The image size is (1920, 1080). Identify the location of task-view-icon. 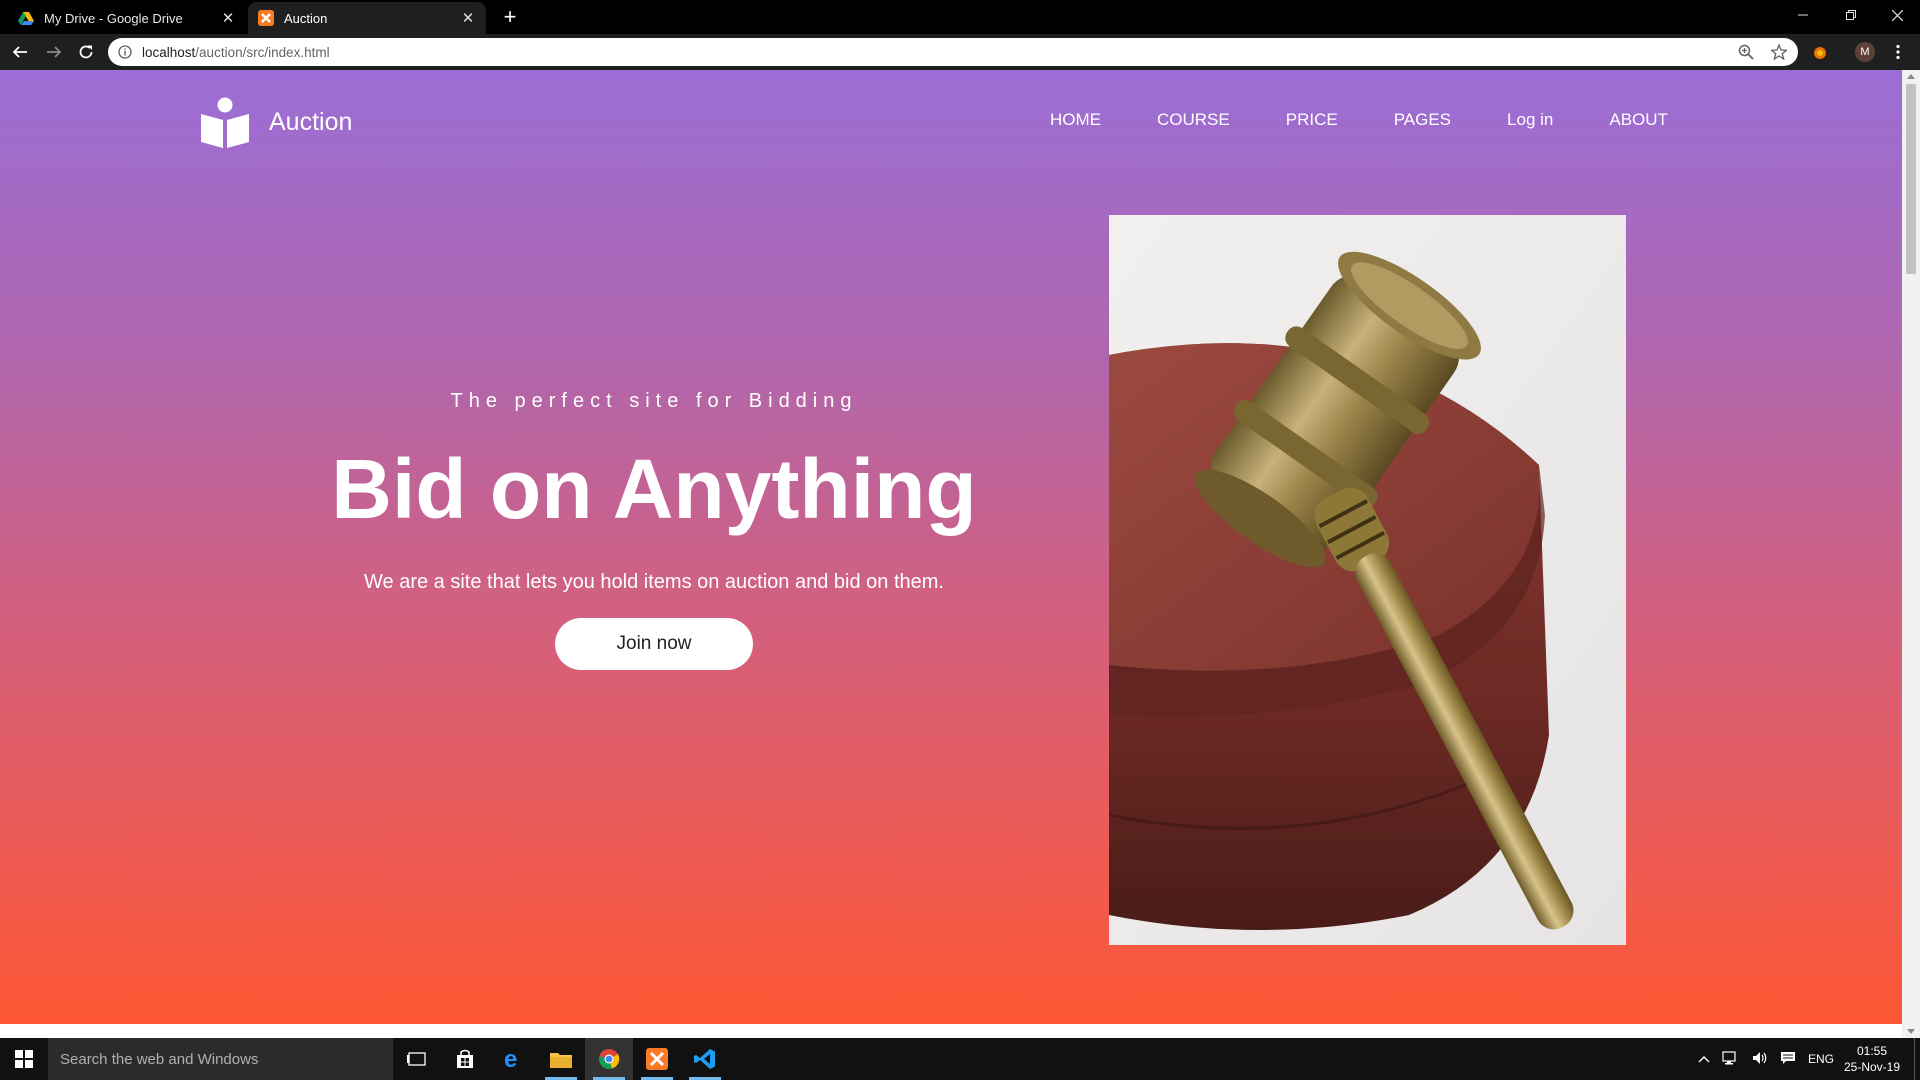
(417, 1059).